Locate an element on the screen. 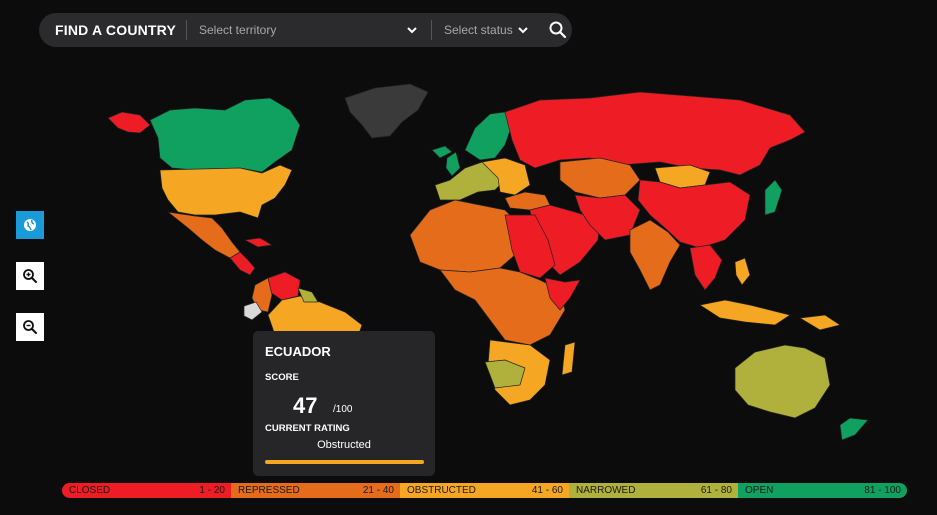 This screenshot has width=937, height=515. status-select: Select status is located at coordinates (487, 30).